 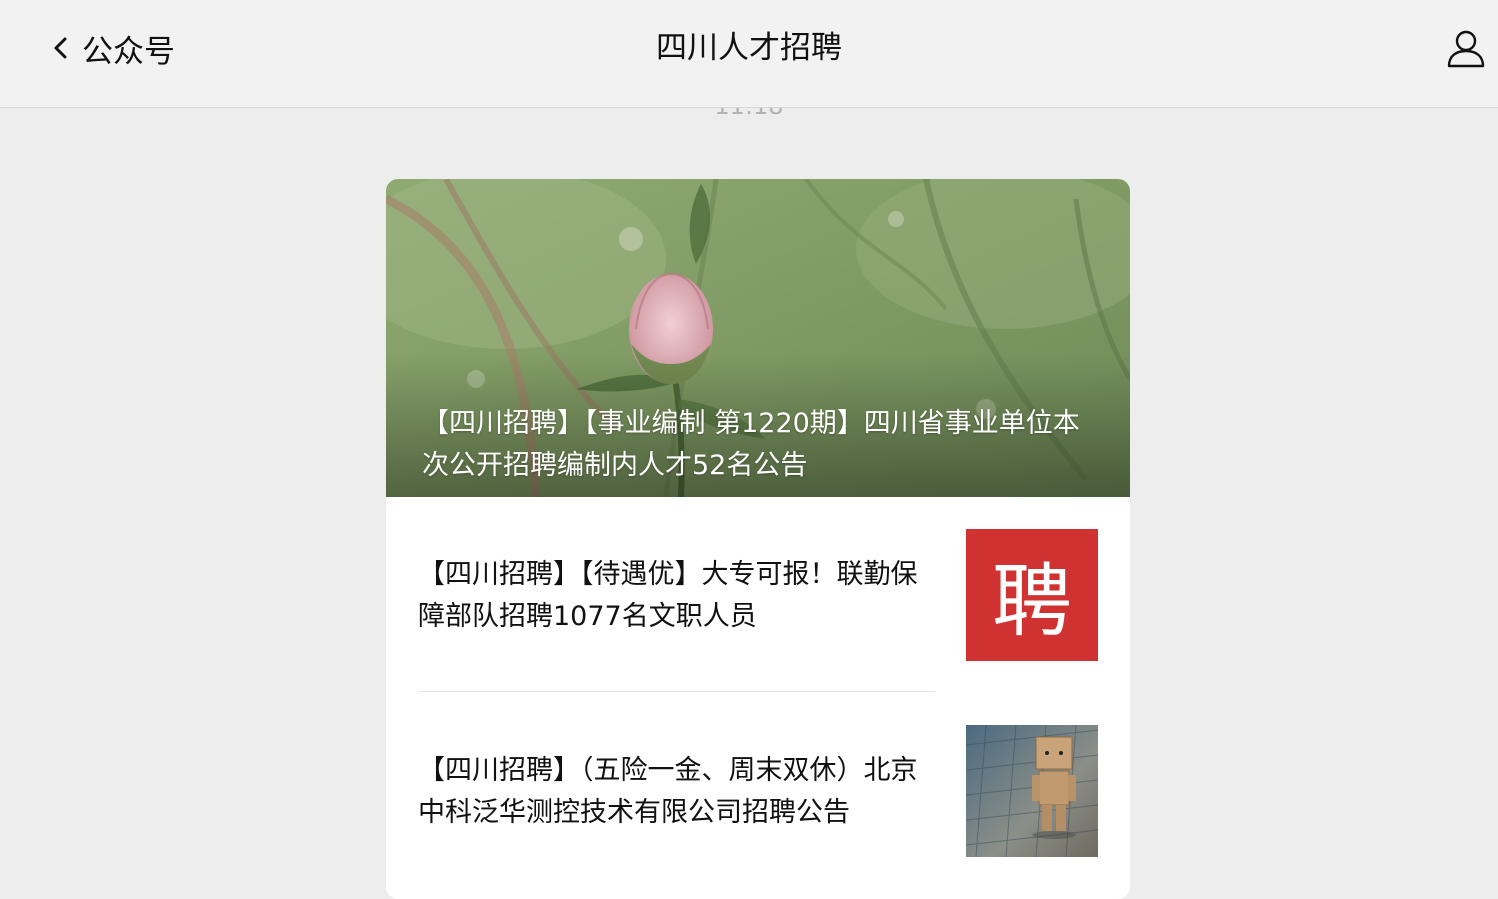 I want to click on article-title: 【四川招聘】【待遇优】大专可报！联勤保障部队招聘1077名文职人员, so click(x=668, y=595).